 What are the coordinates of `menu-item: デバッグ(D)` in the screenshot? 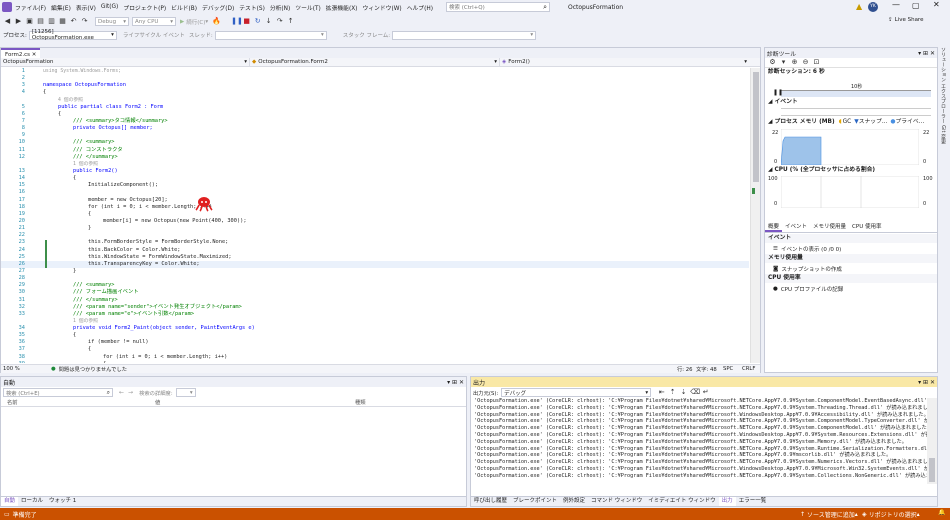 It's located at (218, 7).